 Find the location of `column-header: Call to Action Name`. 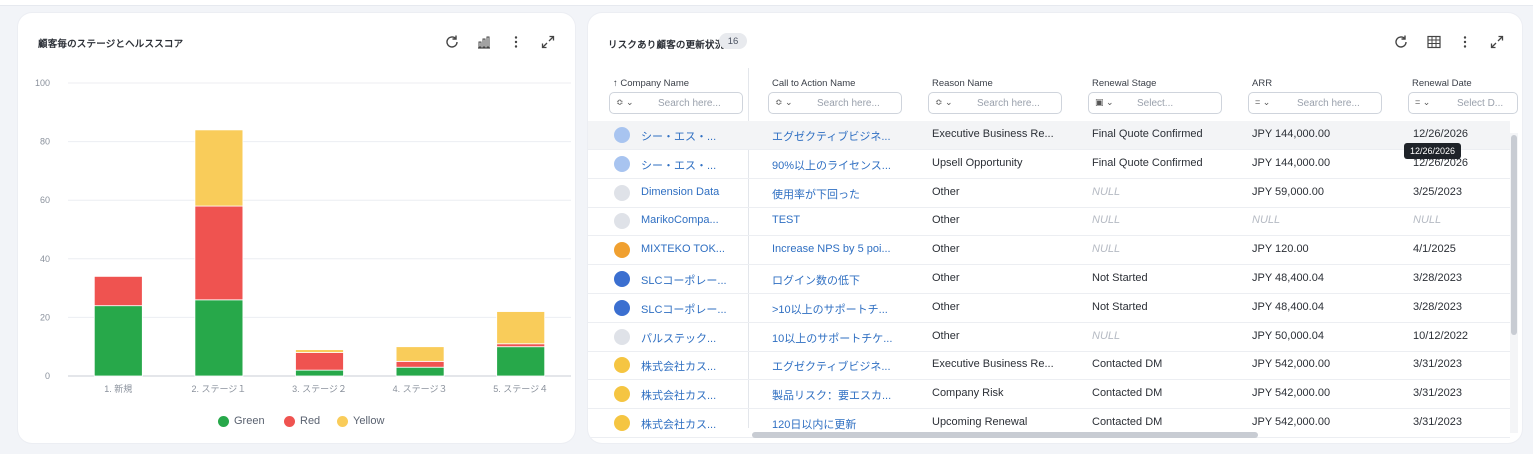

column-header: Call to Action Name is located at coordinates (813, 83).